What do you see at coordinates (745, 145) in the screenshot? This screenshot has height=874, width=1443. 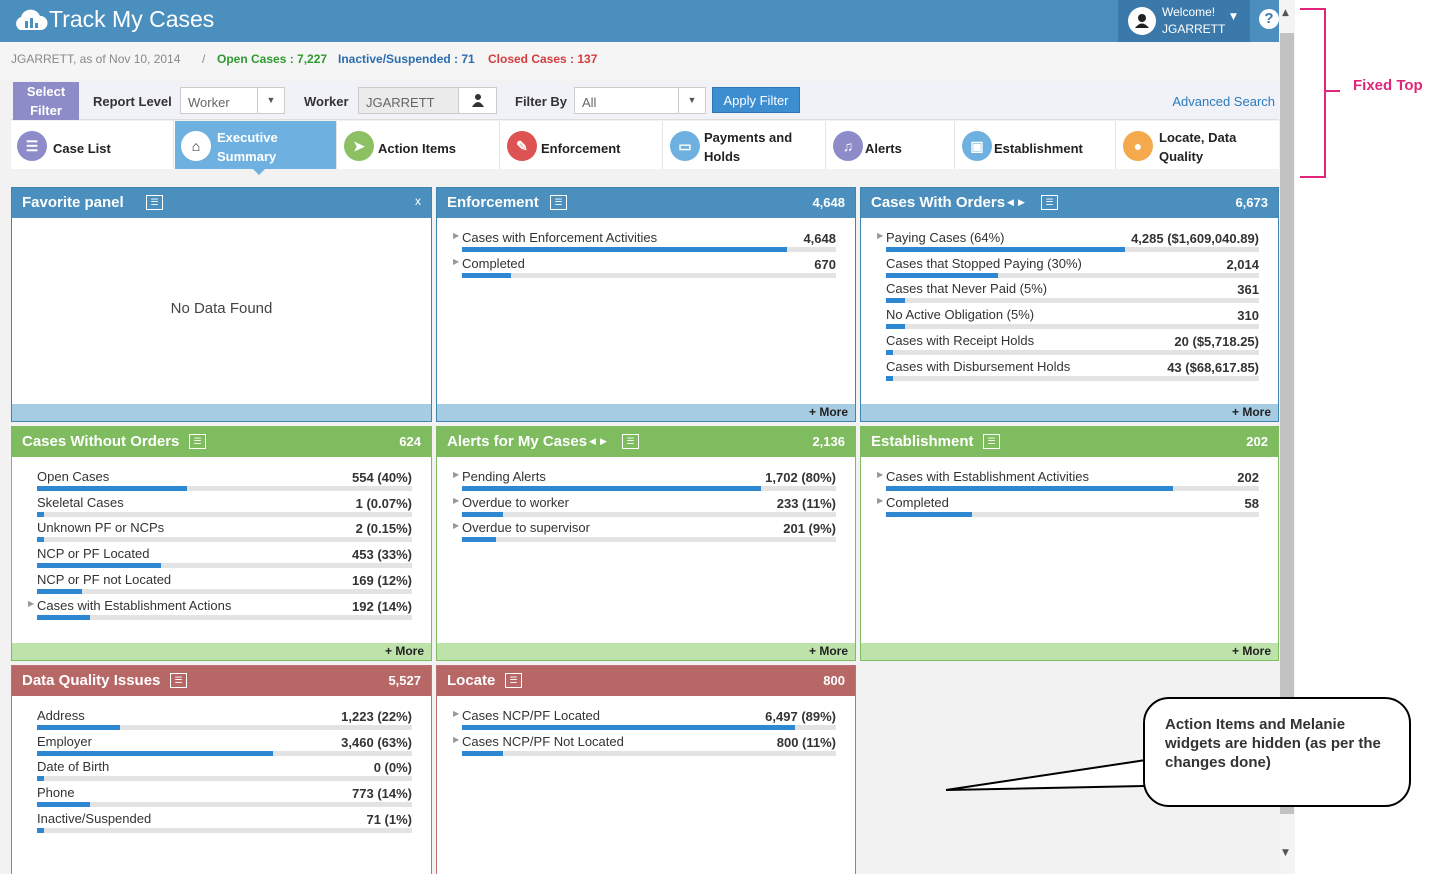 I see `tab-payments-holds: ▭ Payments and Holds` at bounding box center [745, 145].